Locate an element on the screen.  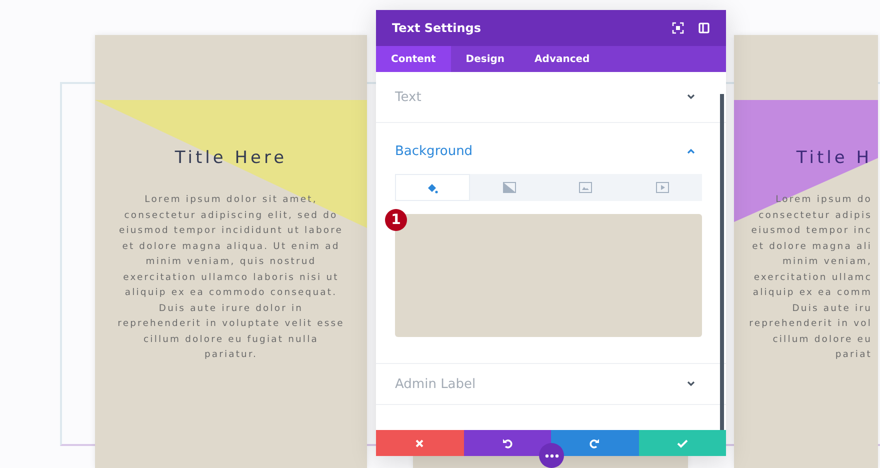
body-text-line: eiusmod tempor incididunt ut labore is located at coordinates (231, 231).